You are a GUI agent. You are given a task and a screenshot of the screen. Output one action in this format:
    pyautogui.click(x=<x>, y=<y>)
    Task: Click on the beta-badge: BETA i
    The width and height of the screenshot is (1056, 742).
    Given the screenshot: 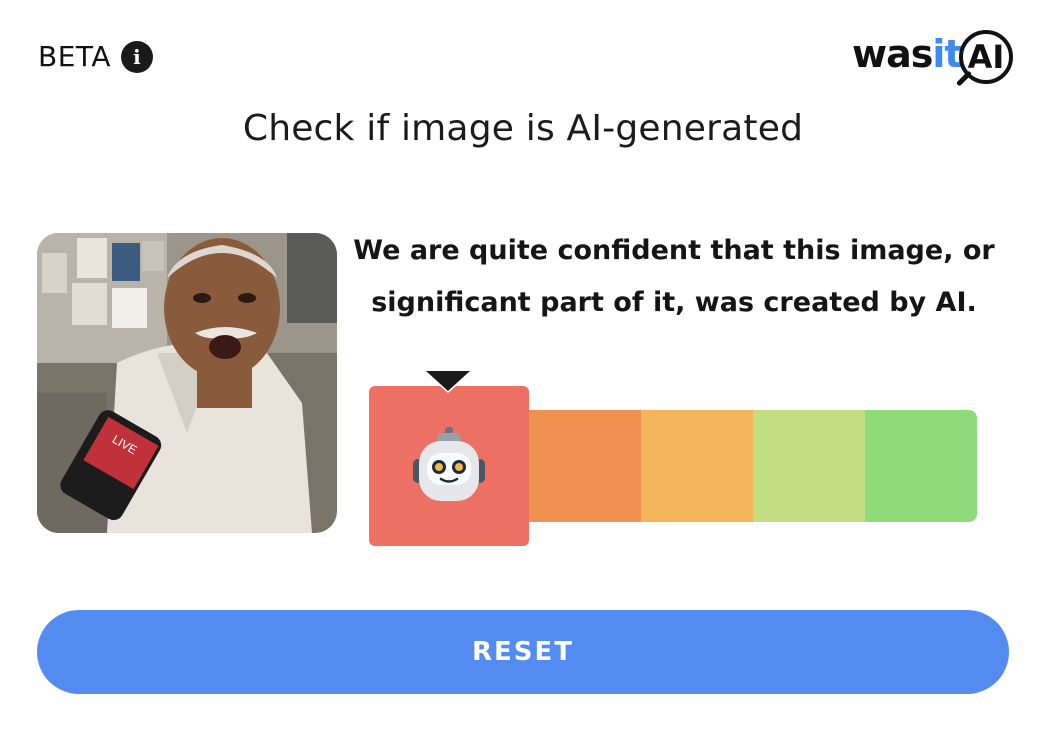 What is the action you would take?
    pyautogui.click(x=95, y=56)
    